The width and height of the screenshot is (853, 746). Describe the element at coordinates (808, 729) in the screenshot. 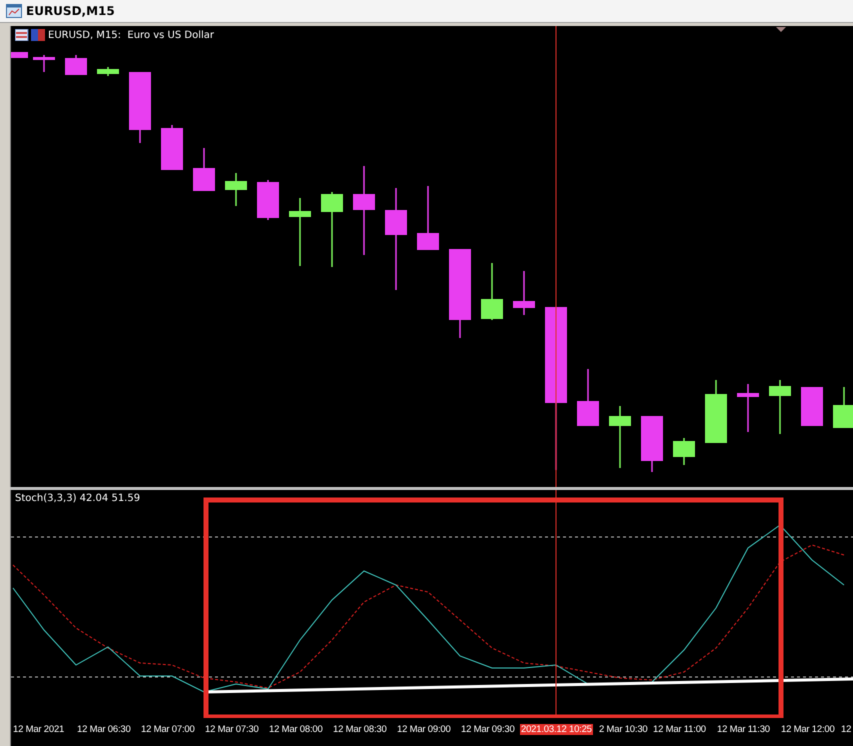

I see `time-label: 12 Mar 12:00` at that location.